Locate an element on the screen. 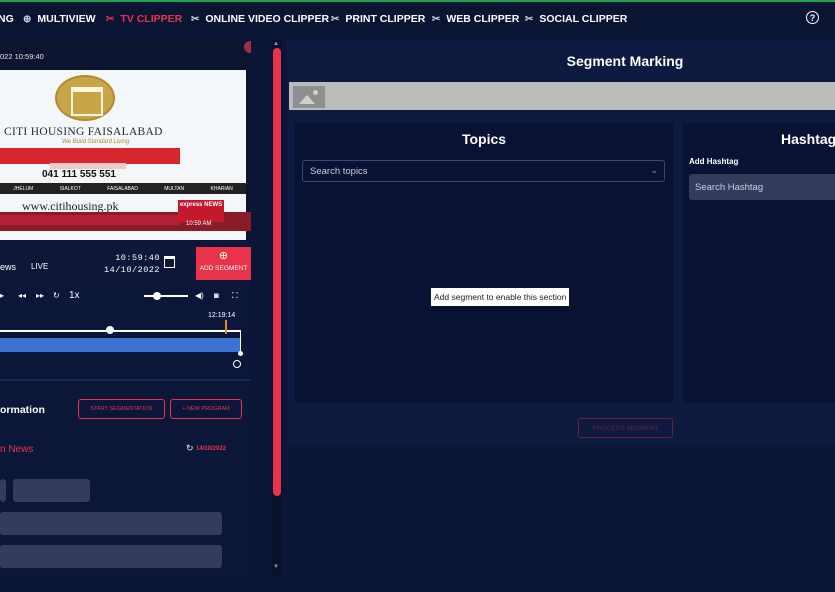 The height and width of the screenshot is (592, 835). timeline-end-time: 12:19:14 is located at coordinates (222, 315).